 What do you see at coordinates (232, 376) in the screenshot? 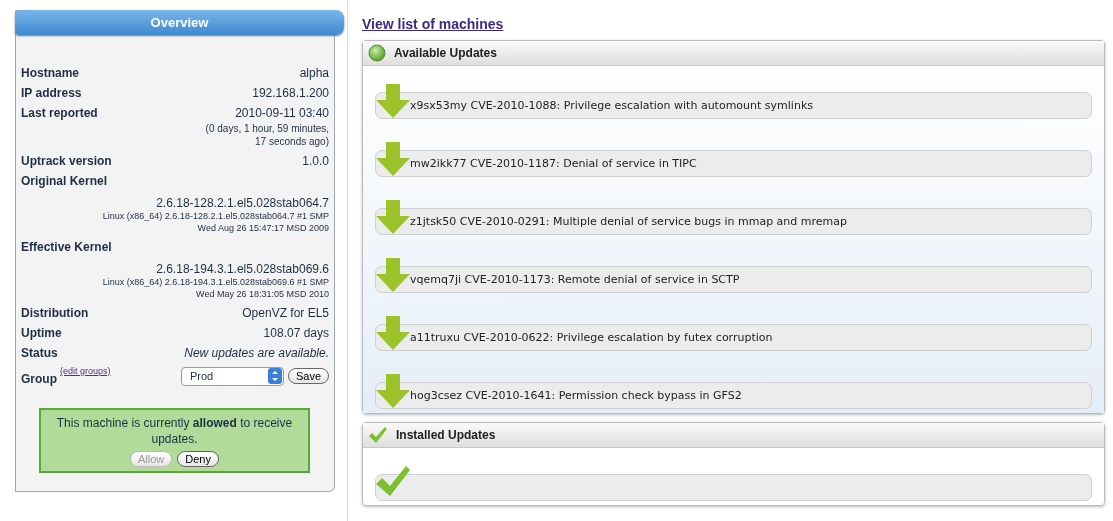
I see `group-select: Prod` at bounding box center [232, 376].